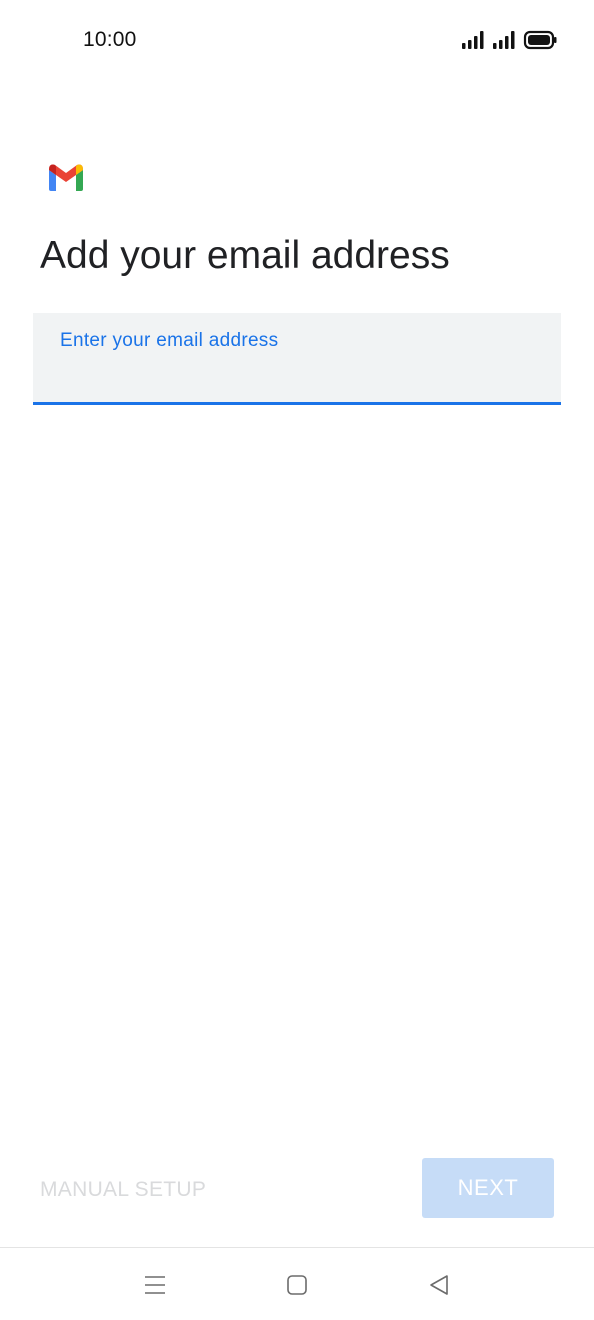 The width and height of the screenshot is (594, 1320). What do you see at coordinates (439, 1285) in the screenshot?
I see `back-icon` at bounding box center [439, 1285].